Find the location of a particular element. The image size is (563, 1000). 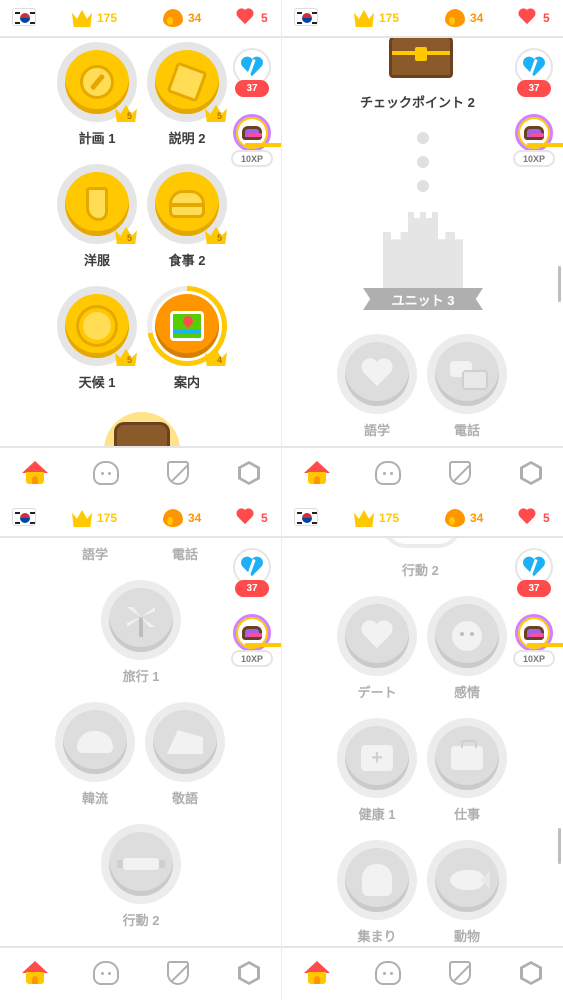

skill-label: 敬語 is located at coordinates (184, 798).